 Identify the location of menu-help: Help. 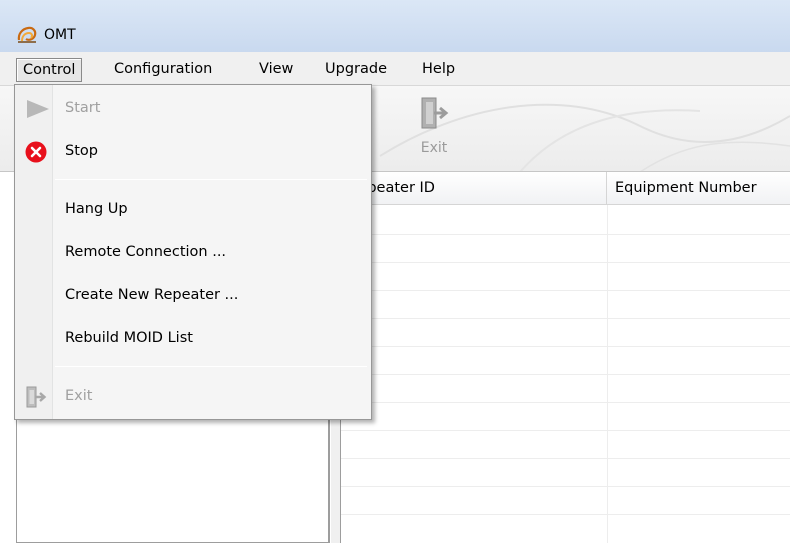
(438, 70).